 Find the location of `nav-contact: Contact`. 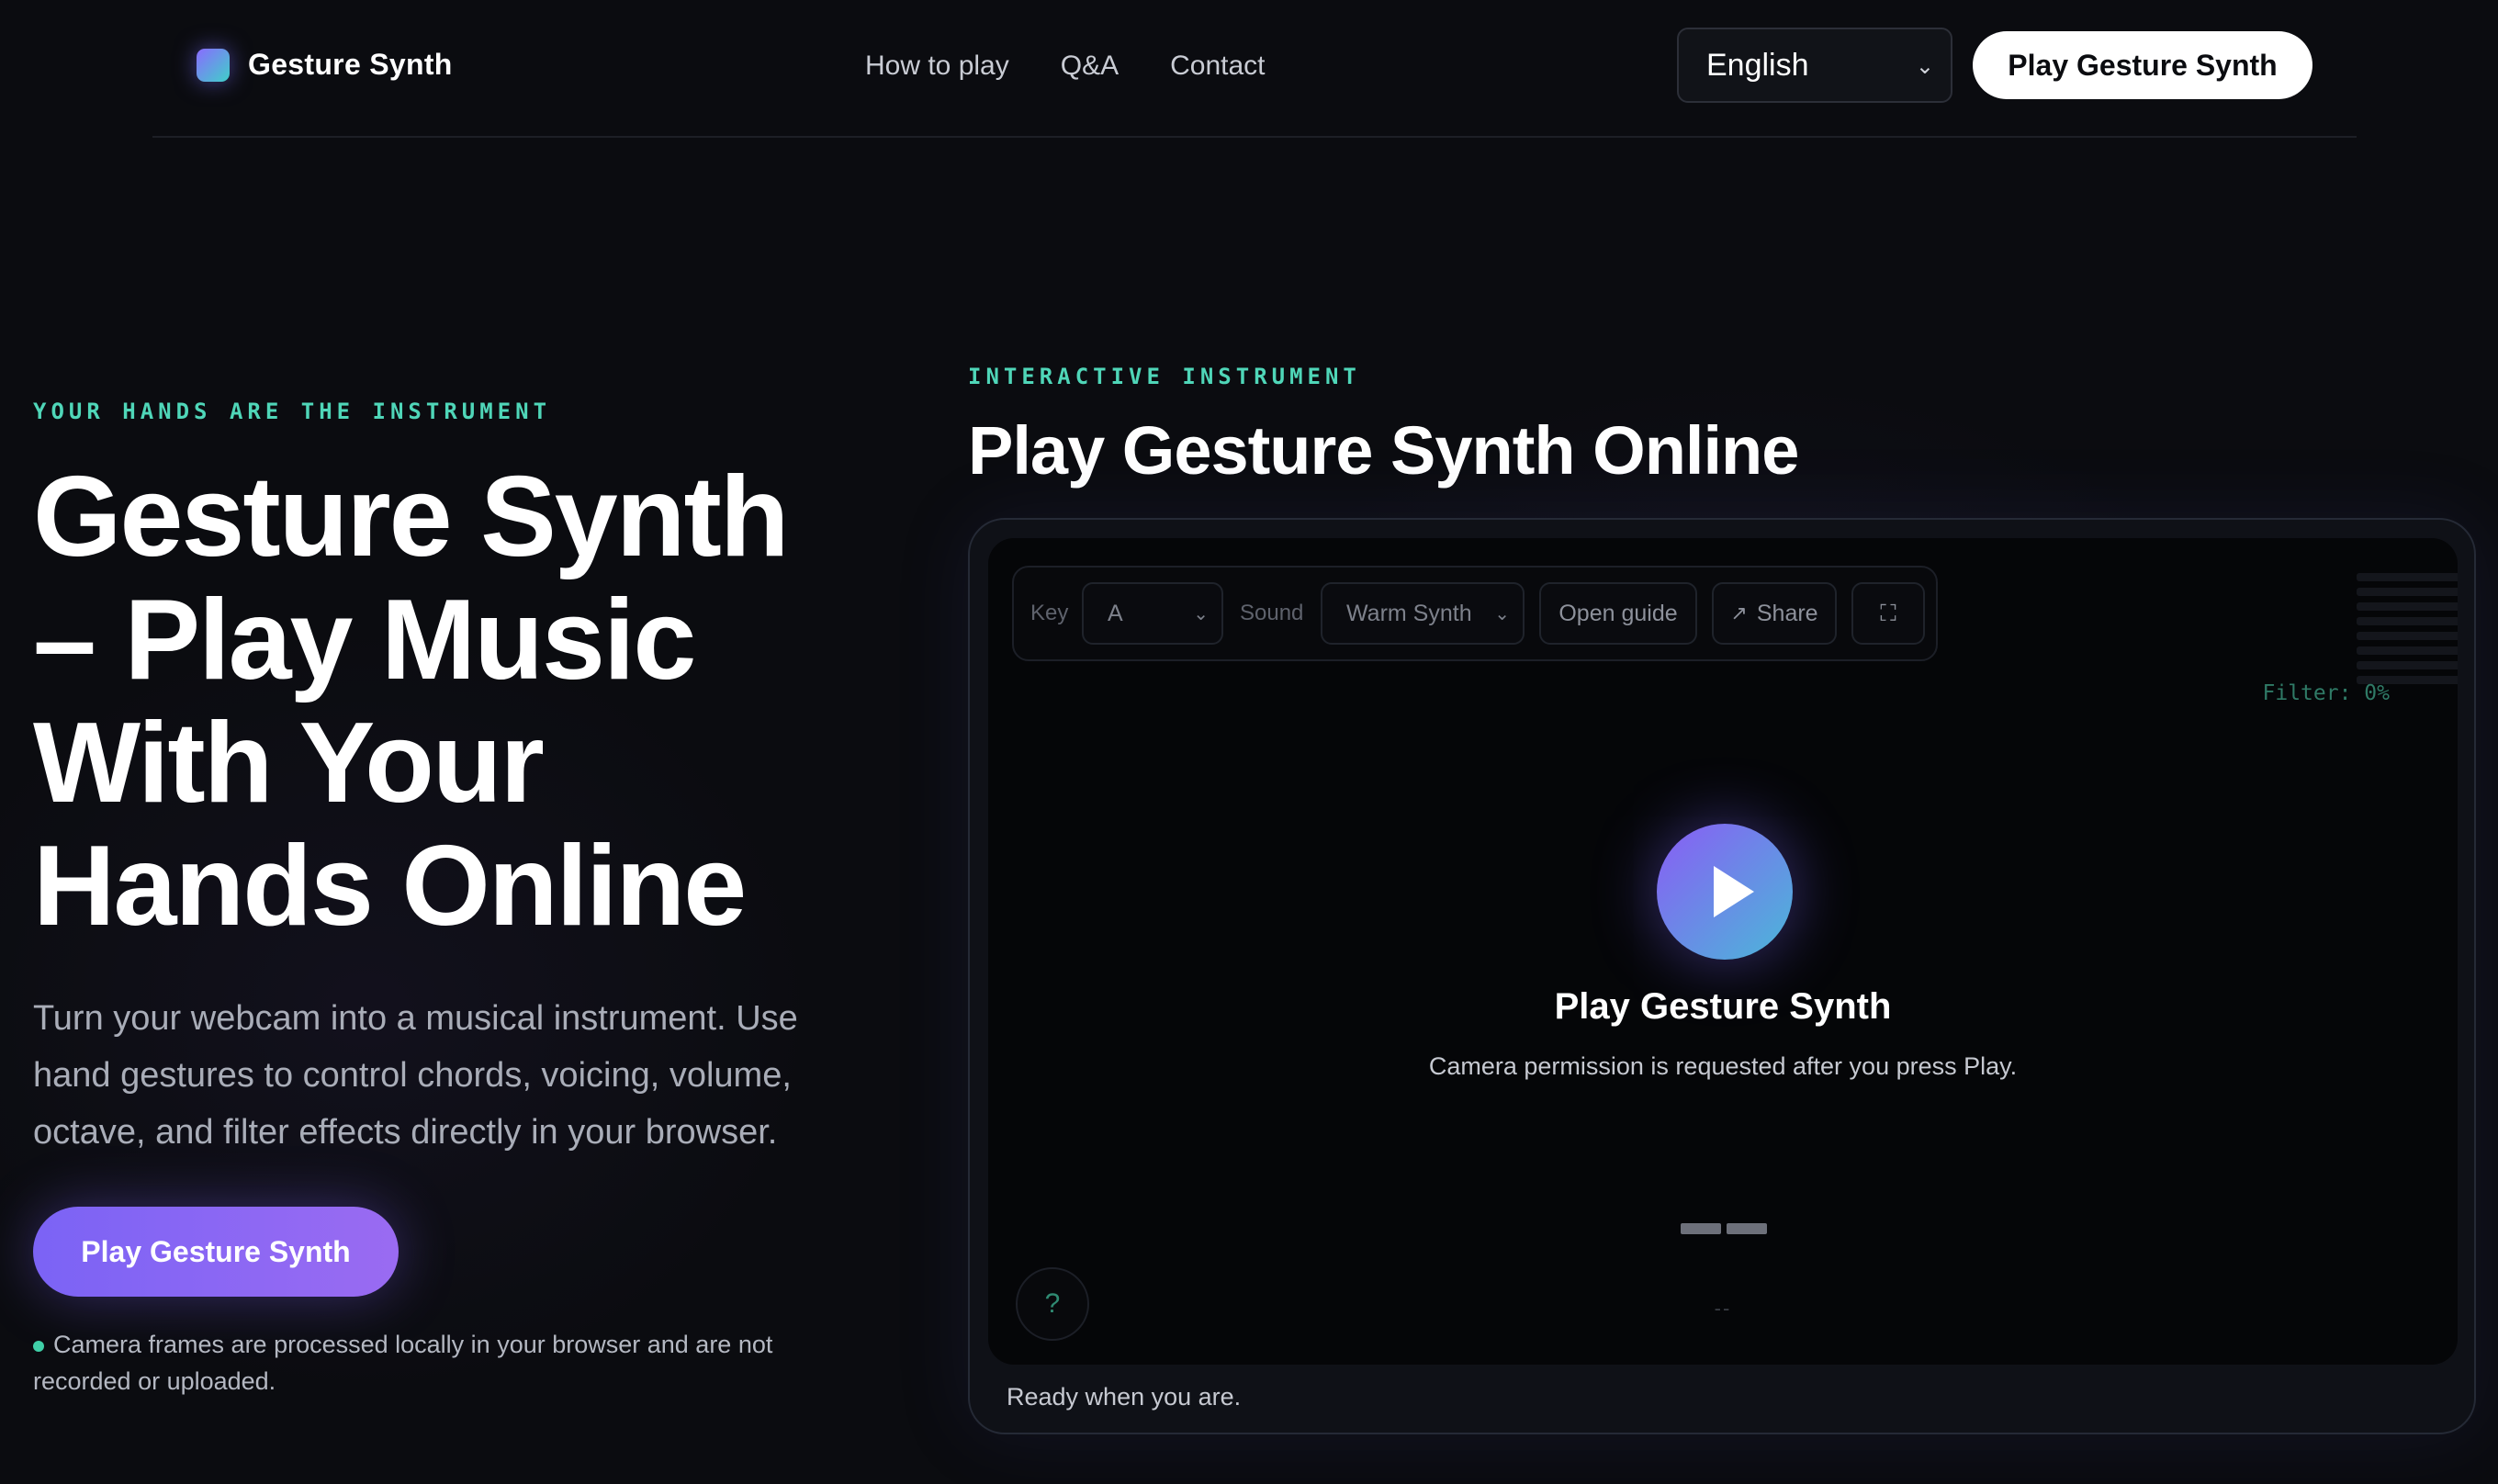

nav-contact: Contact is located at coordinates (1217, 66).